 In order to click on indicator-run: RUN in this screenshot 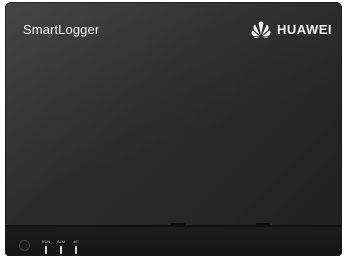, I will do `click(46, 246)`.